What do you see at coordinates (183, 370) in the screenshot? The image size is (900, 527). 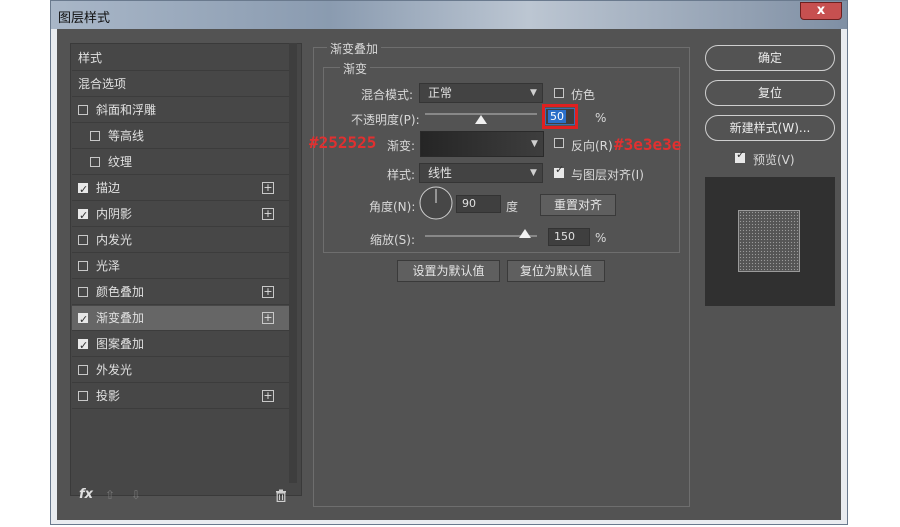 I see `style-item-12: 外发光` at bounding box center [183, 370].